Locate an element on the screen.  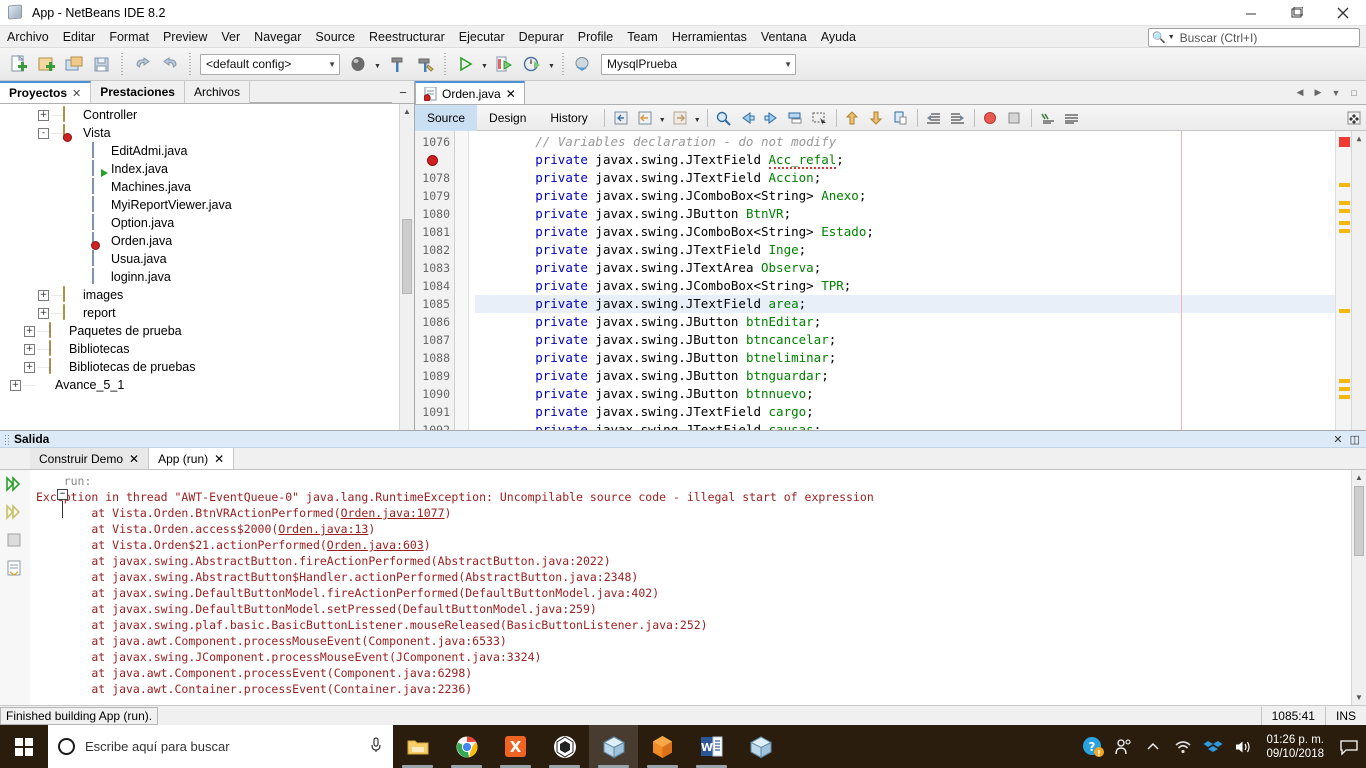
toggle-highlight-icon is located at coordinates (796, 118).